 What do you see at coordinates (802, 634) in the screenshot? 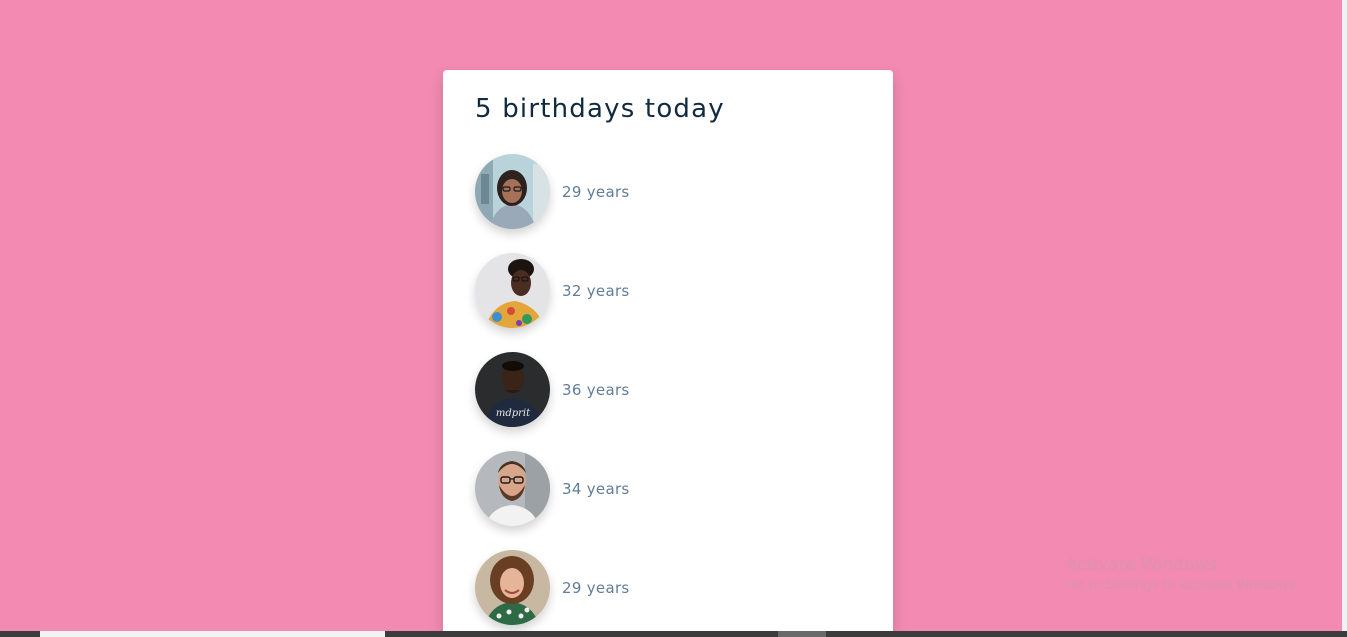
I see `taskbar-active-app` at bounding box center [802, 634].